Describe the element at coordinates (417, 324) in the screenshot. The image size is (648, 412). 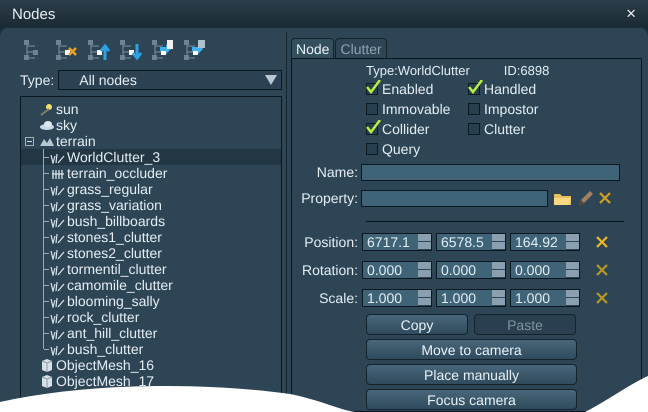
I see `action-button: Copy` at that location.